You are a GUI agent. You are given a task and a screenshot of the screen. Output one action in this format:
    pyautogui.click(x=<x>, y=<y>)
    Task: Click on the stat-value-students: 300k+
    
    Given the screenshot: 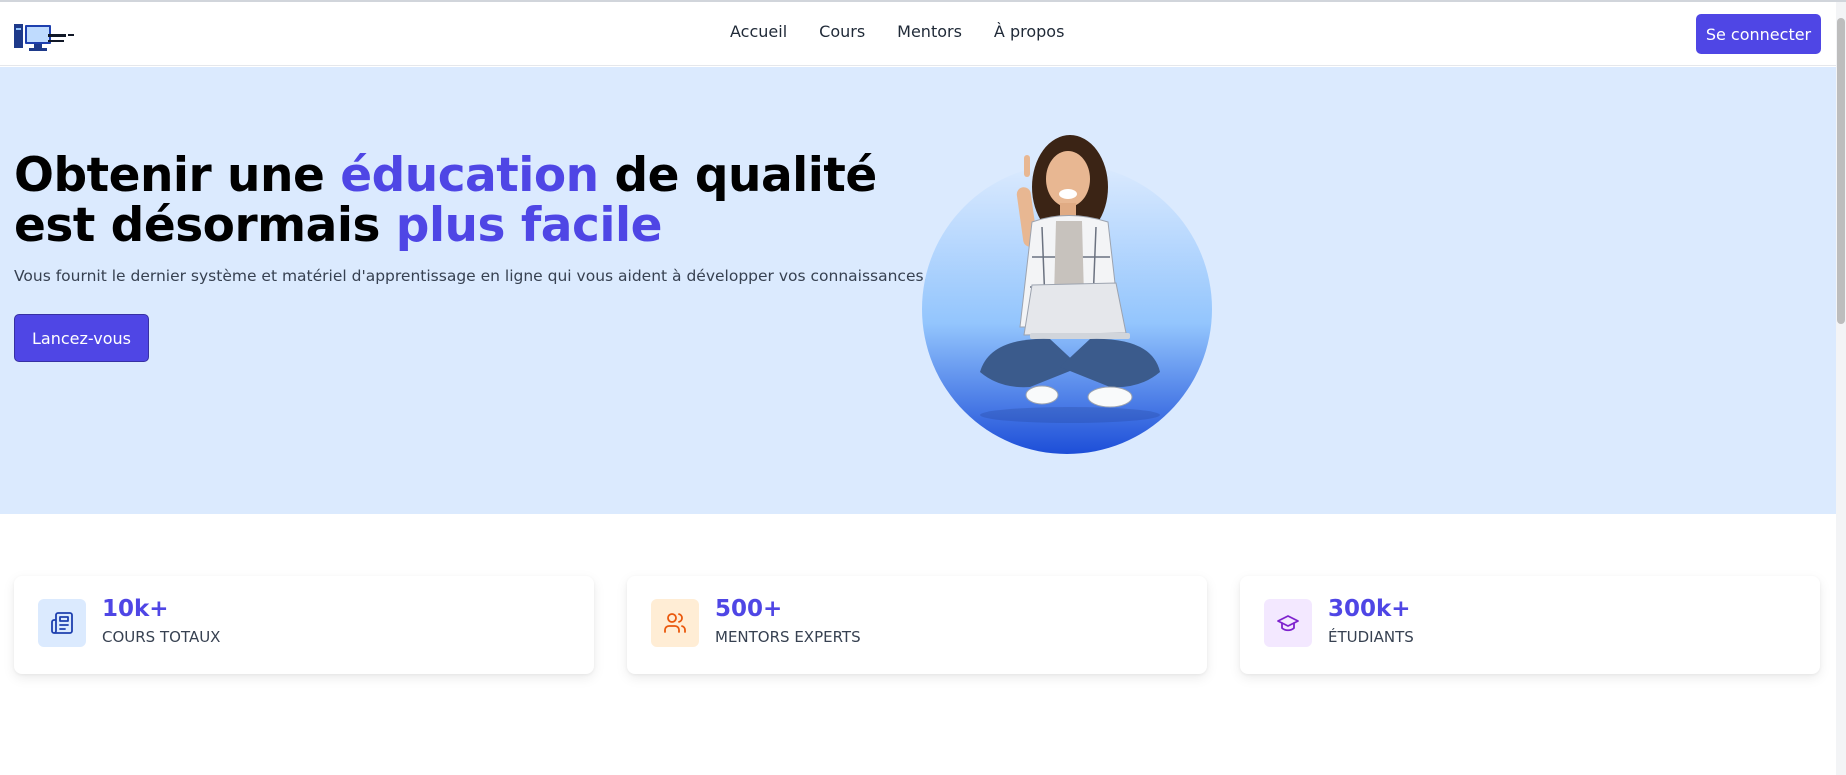 What is the action you would take?
    pyautogui.click(x=1369, y=609)
    